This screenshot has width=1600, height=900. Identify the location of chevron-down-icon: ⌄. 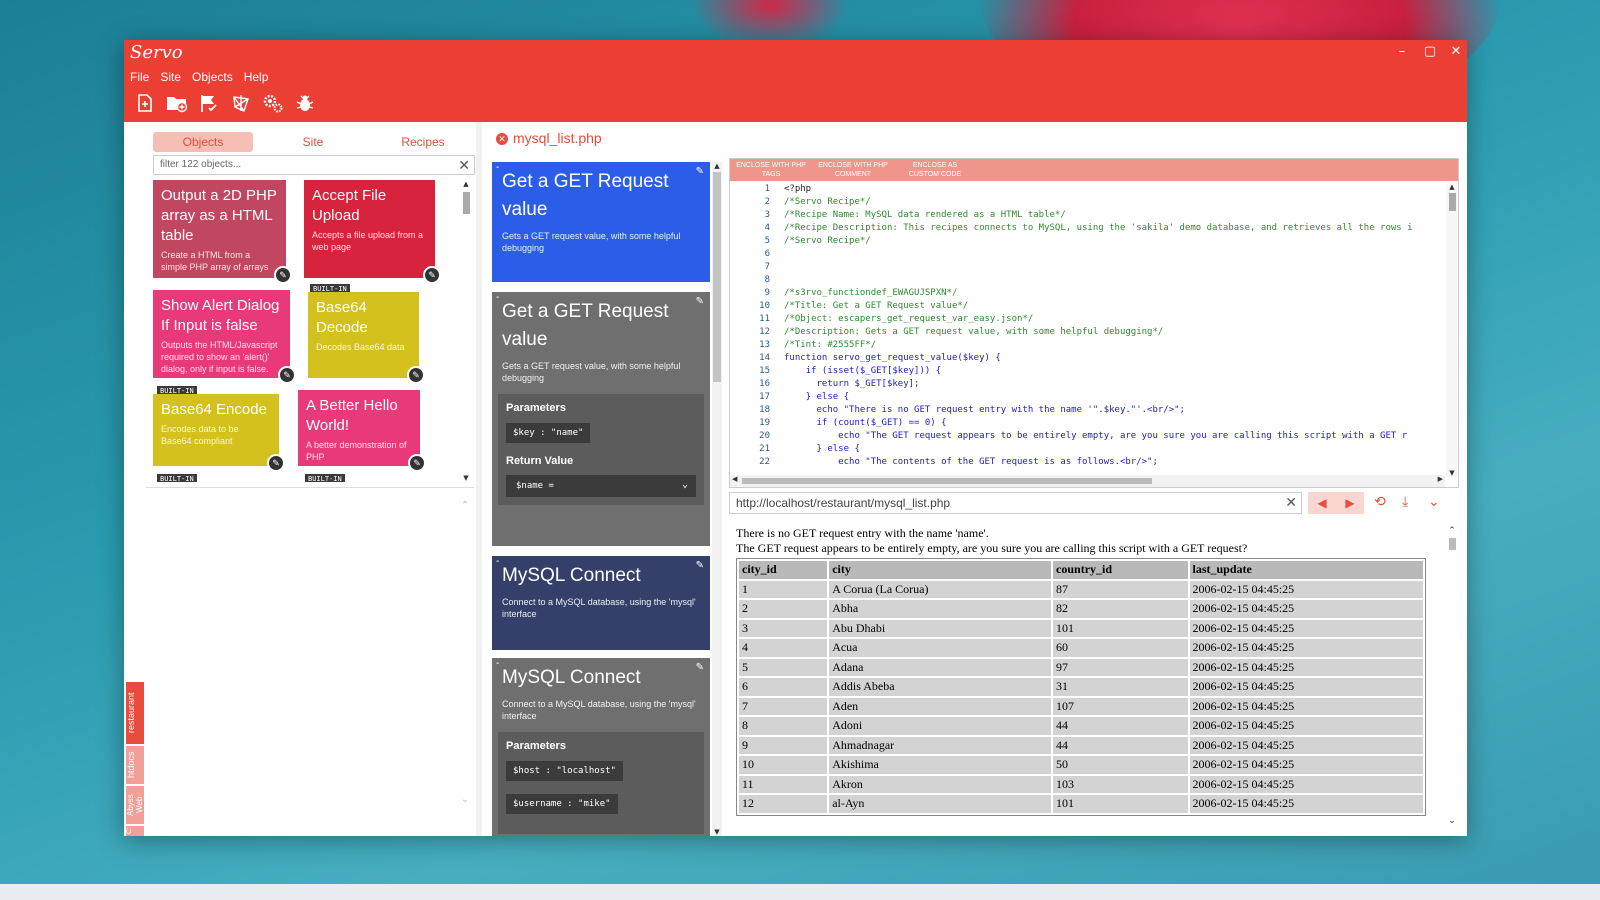
(1434, 502).